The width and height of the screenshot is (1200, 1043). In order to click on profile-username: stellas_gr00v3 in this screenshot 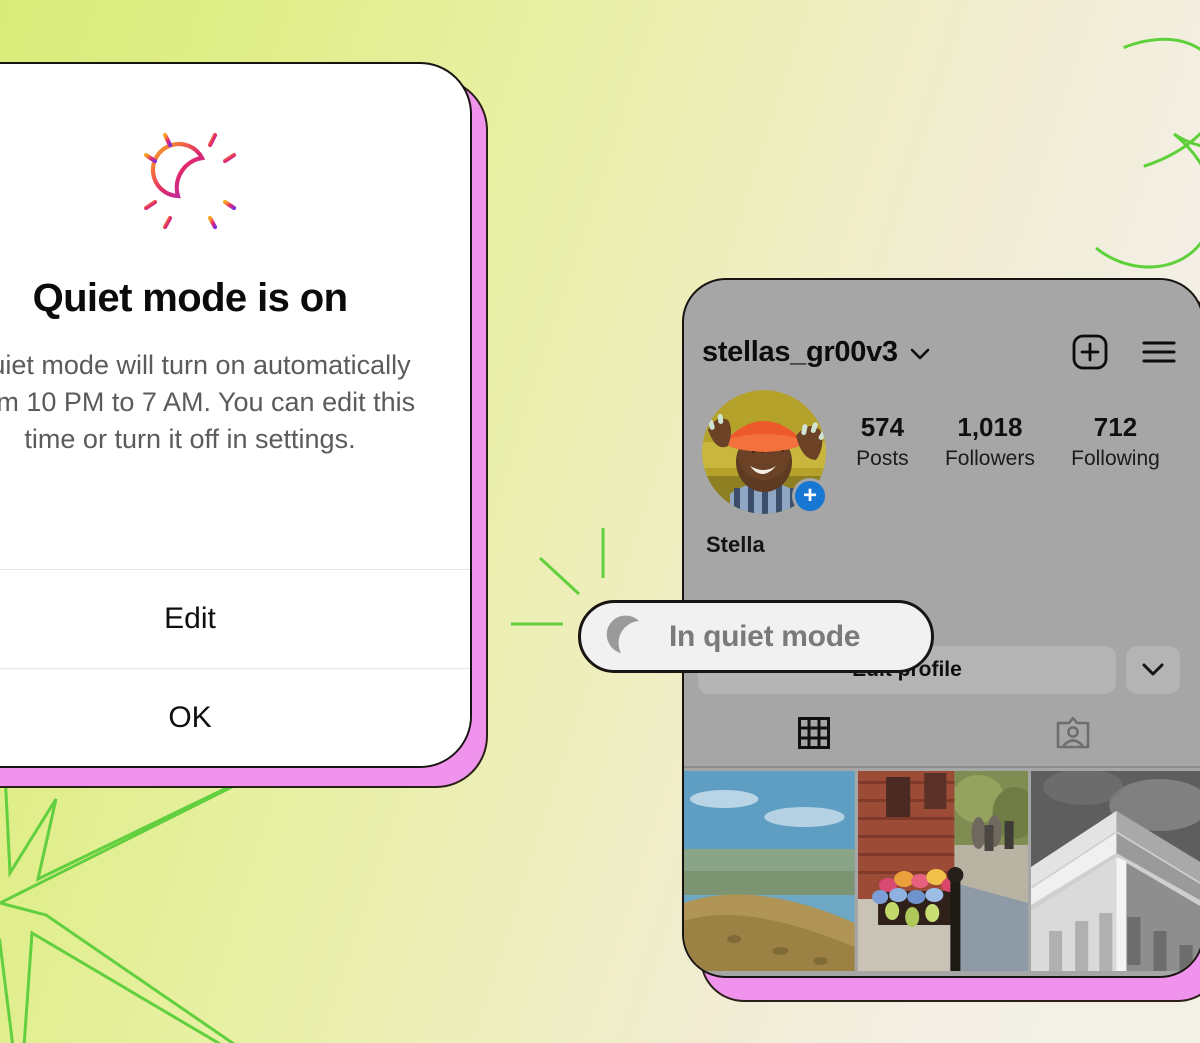, I will do `click(800, 352)`.